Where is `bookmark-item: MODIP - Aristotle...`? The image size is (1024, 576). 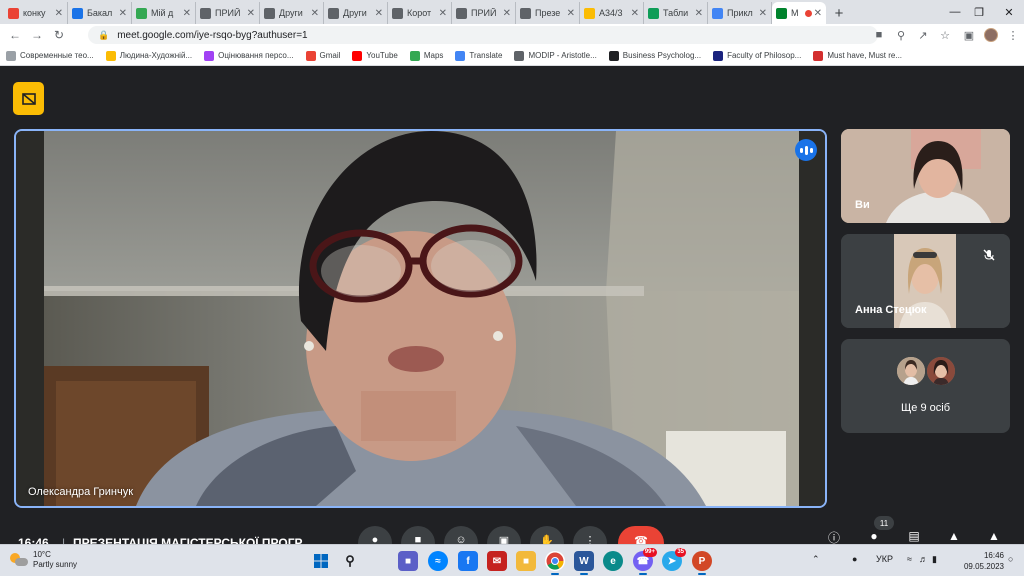
bookmark-item: MODIP - Aristotle... is located at coordinates (555, 55).